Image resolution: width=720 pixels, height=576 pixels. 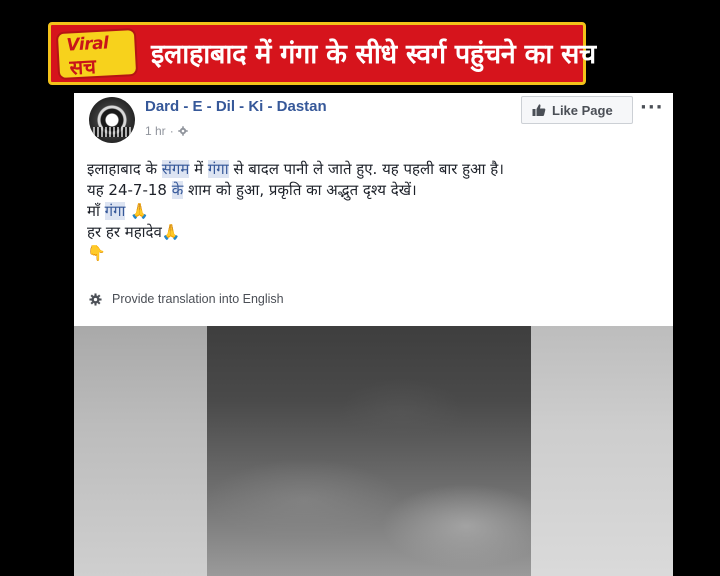 What do you see at coordinates (236, 106) in the screenshot?
I see `page-name-link: Dard - E - Dil - Ki - Dastan` at bounding box center [236, 106].